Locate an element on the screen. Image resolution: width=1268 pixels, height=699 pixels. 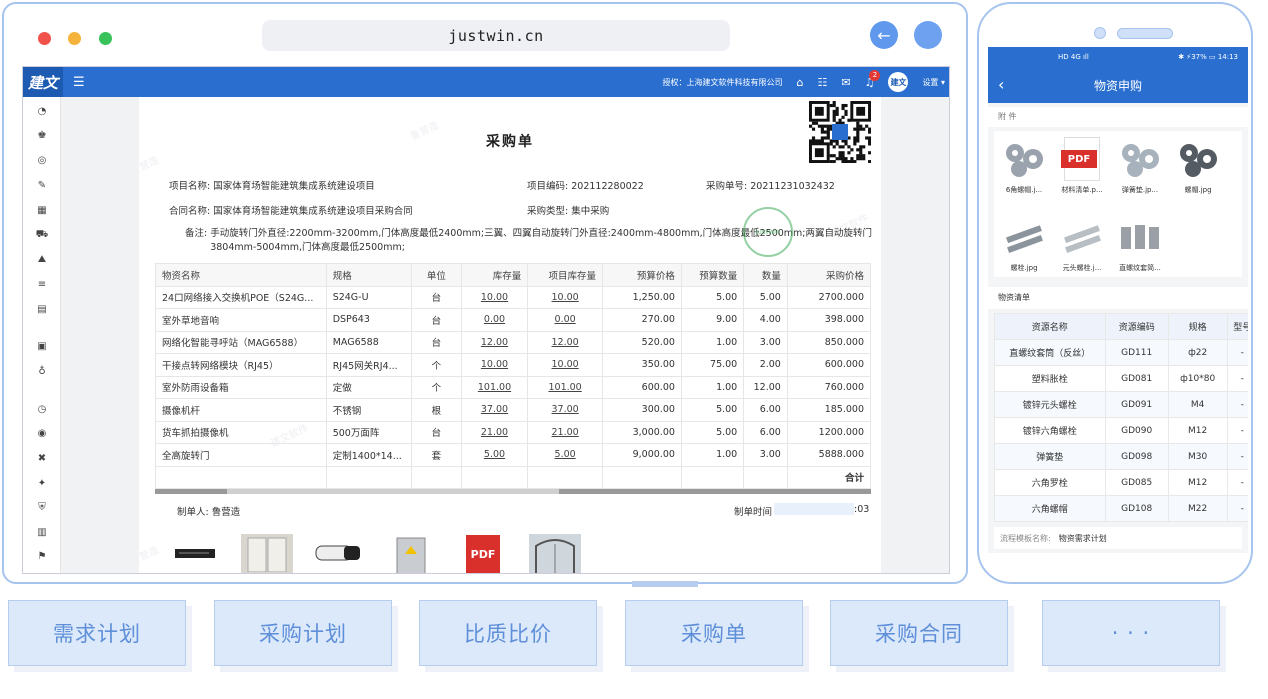
avatar: 建文 is located at coordinates (898, 82).